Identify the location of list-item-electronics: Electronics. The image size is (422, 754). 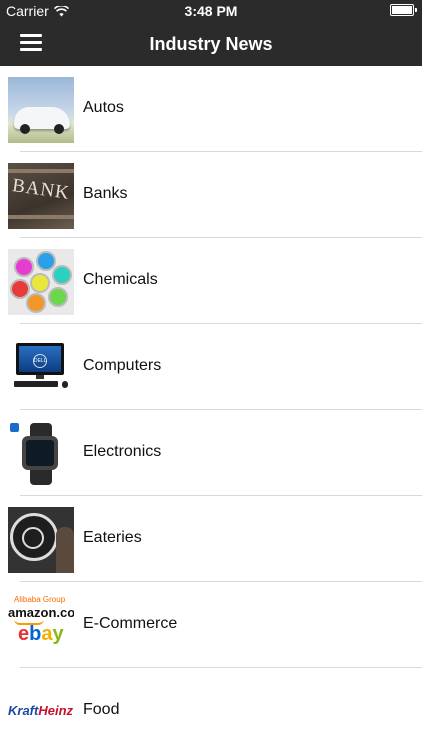
(211, 453).